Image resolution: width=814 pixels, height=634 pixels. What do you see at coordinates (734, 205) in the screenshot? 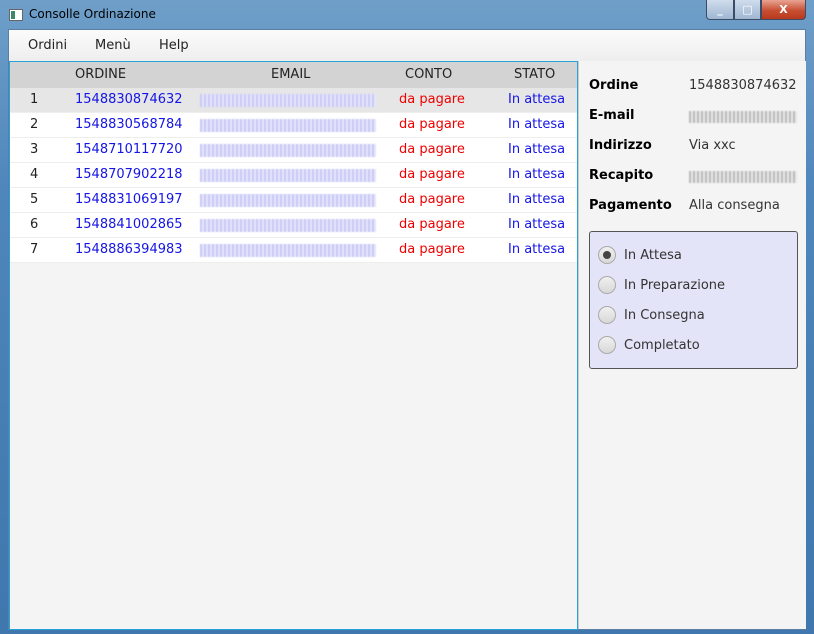
I see `pagamento-value: Alla consegna` at bounding box center [734, 205].